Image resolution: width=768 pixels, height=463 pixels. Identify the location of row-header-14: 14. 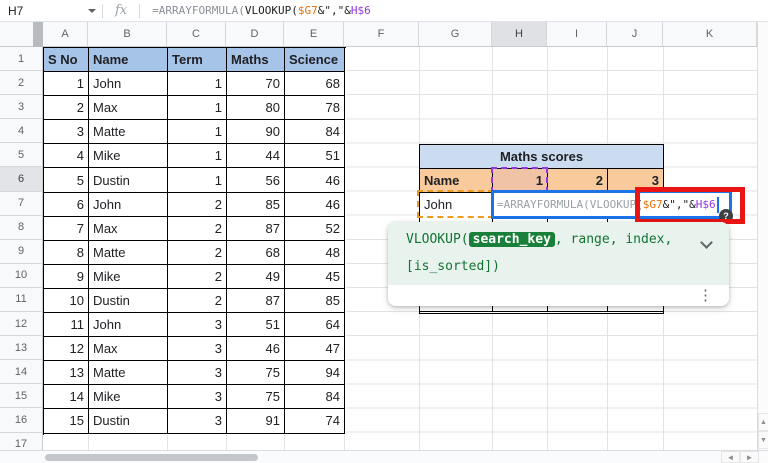
(21, 372).